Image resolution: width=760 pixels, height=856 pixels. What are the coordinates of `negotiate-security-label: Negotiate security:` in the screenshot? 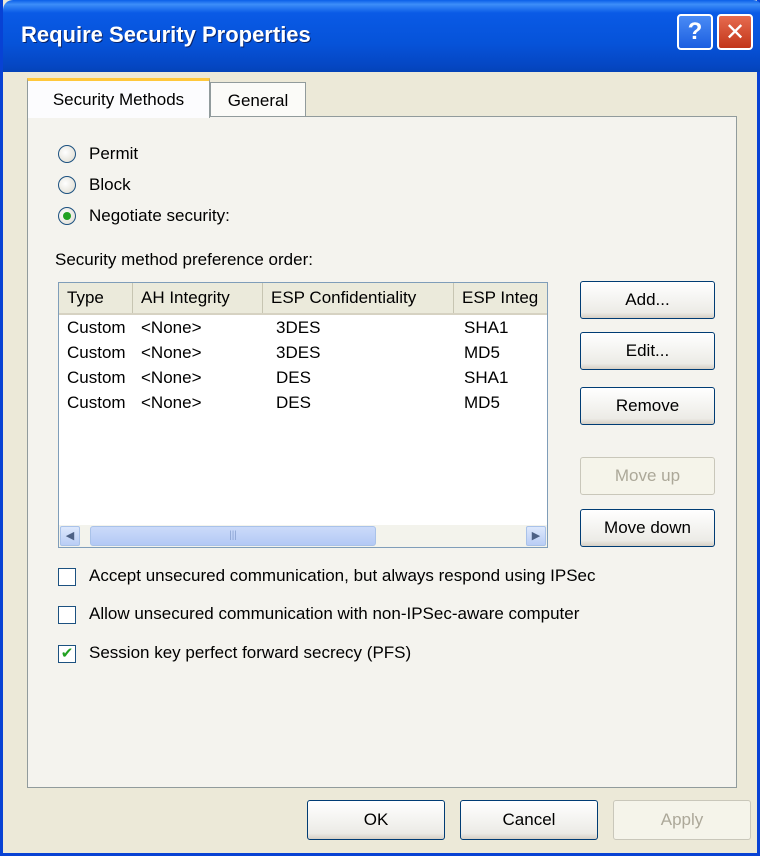 It's located at (159, 216).